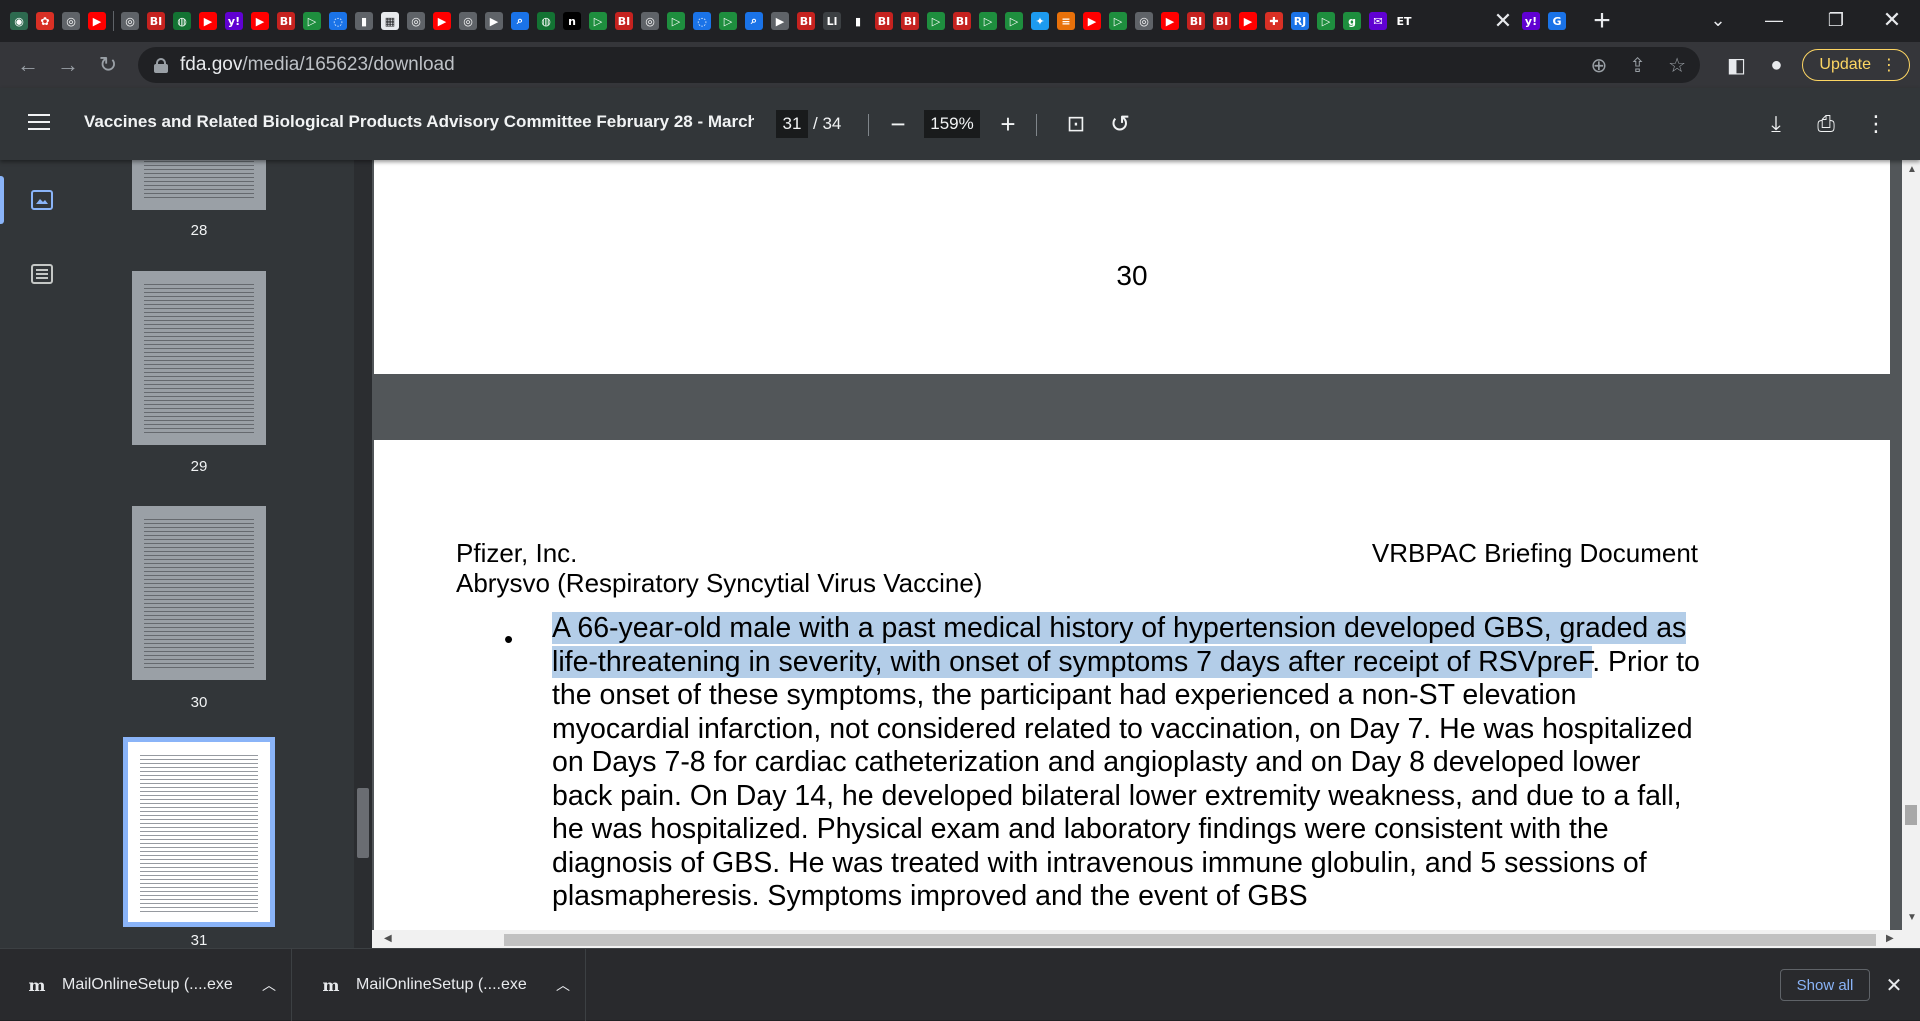 The image size is (1920, 1021). I want to click on scroll-right-icon: ▶, so click(1890, 938).